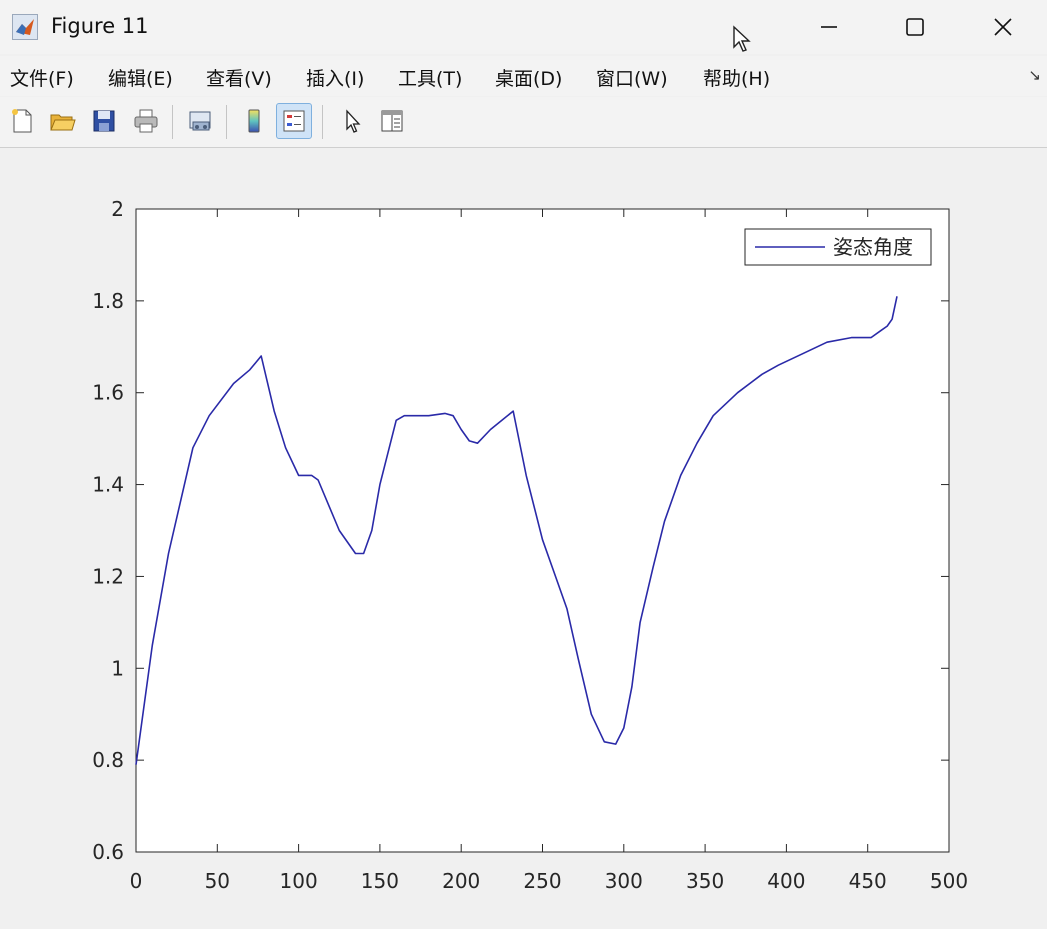  I want to click on y-tick-label: 0.8, so click(108, 760).